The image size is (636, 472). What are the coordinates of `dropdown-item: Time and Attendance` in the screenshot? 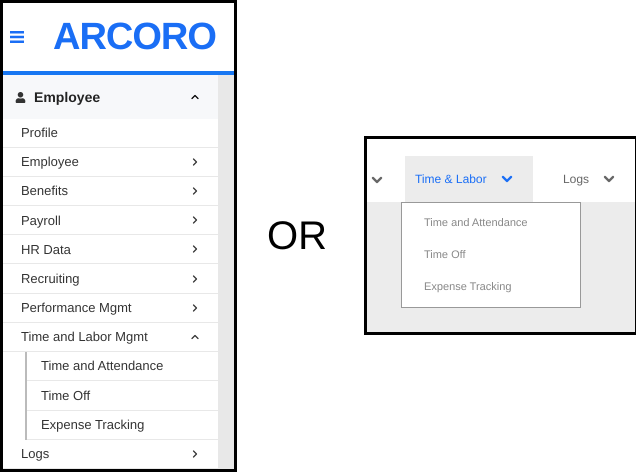 It's located at (491, 223).